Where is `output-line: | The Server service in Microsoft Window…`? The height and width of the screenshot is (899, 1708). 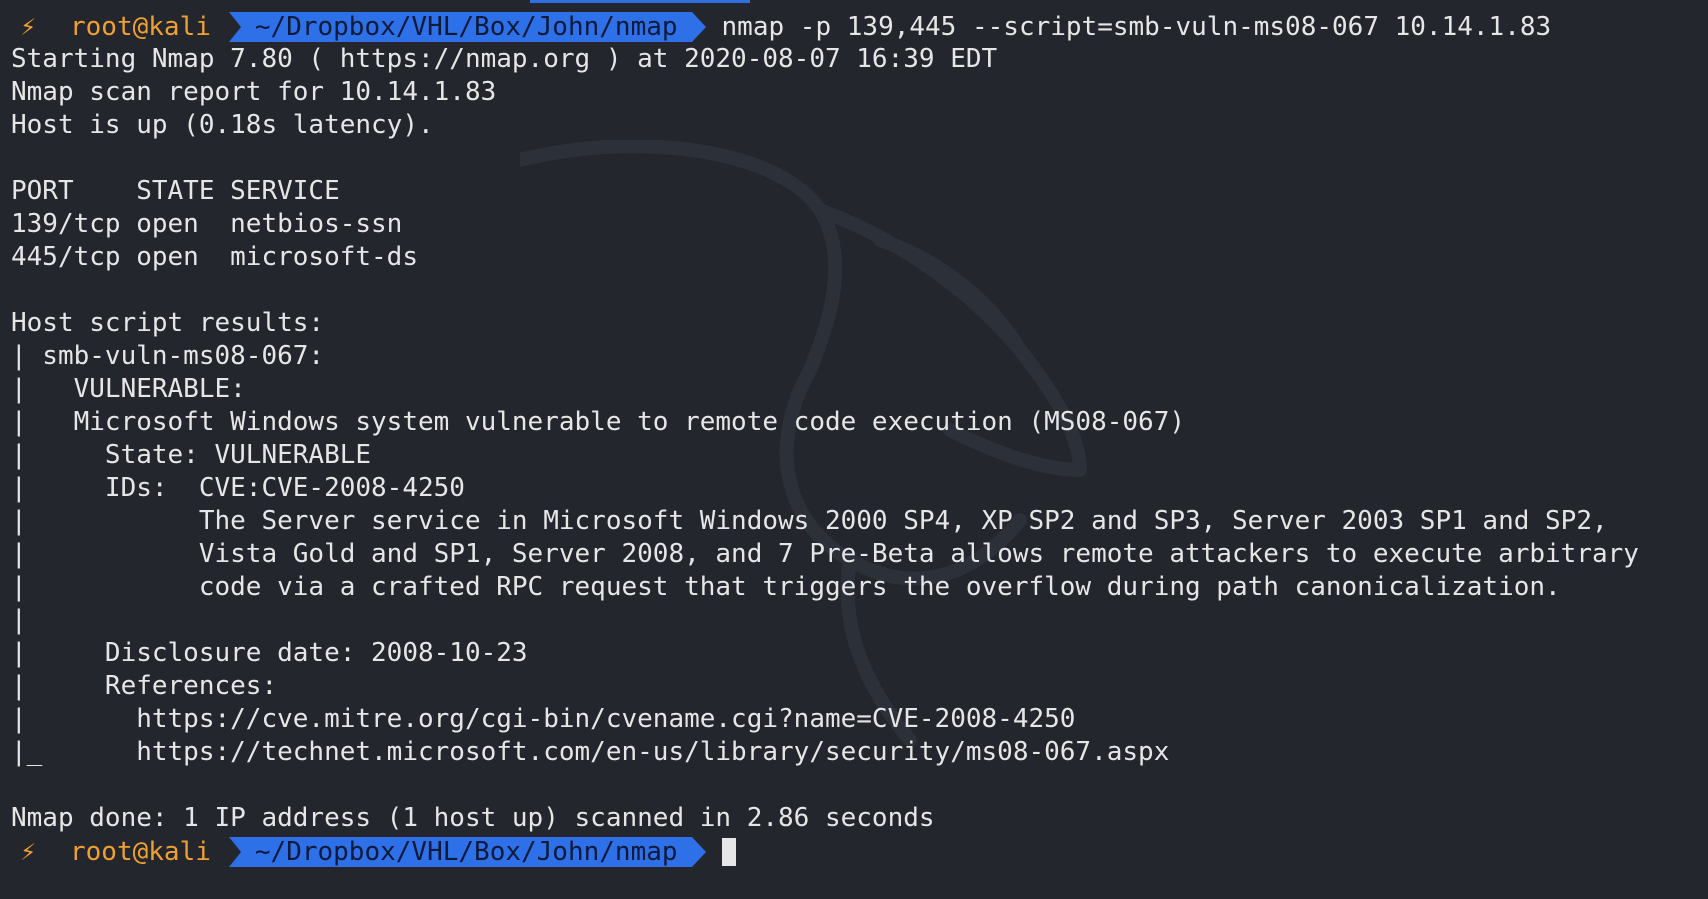
output-line: | The Server service in Microsoft Window… is located at coordinates (809, 521).